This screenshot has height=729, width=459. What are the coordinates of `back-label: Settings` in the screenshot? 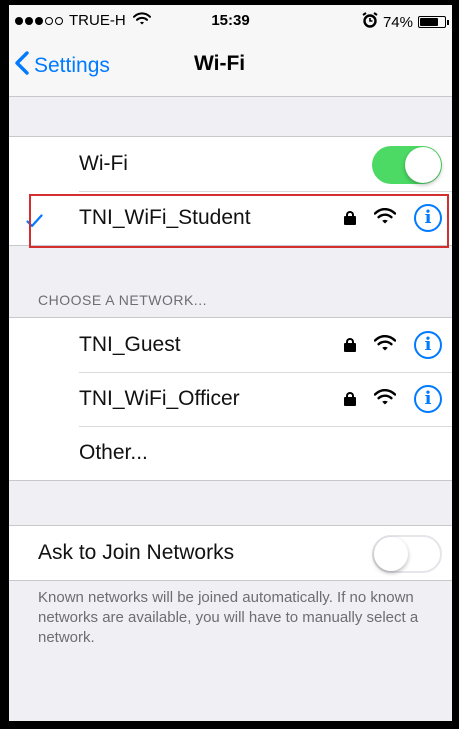 It's located at (72, 65).